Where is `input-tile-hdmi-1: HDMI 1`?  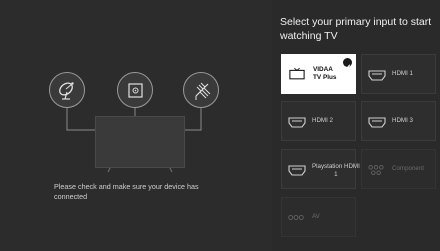
input-tile-hdmi-1: HDMI 1 is located at coordinates (398, 74).